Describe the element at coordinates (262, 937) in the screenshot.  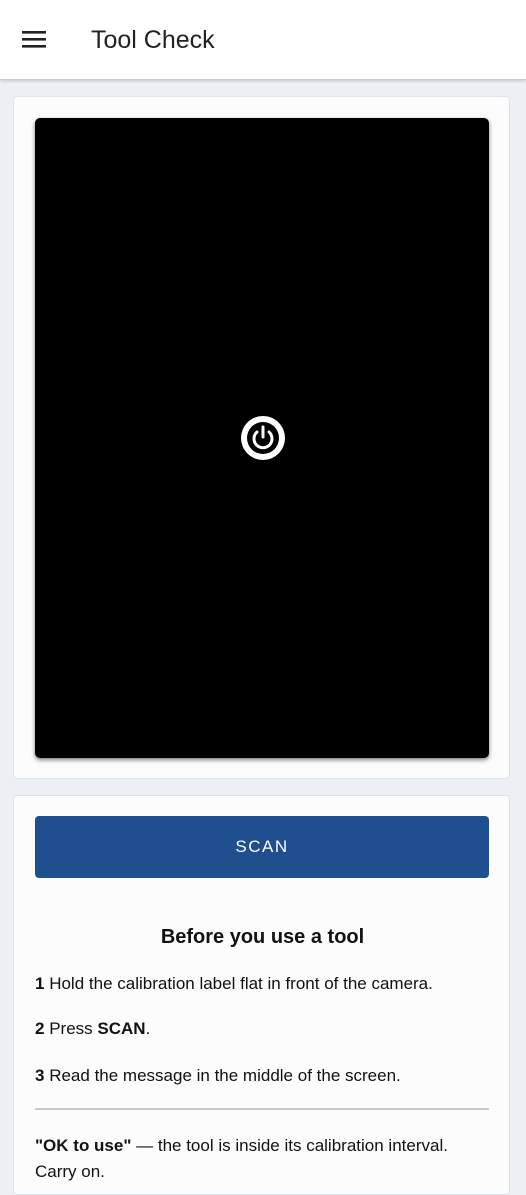
I see `instructions-title: Before you use a tool` at that location.